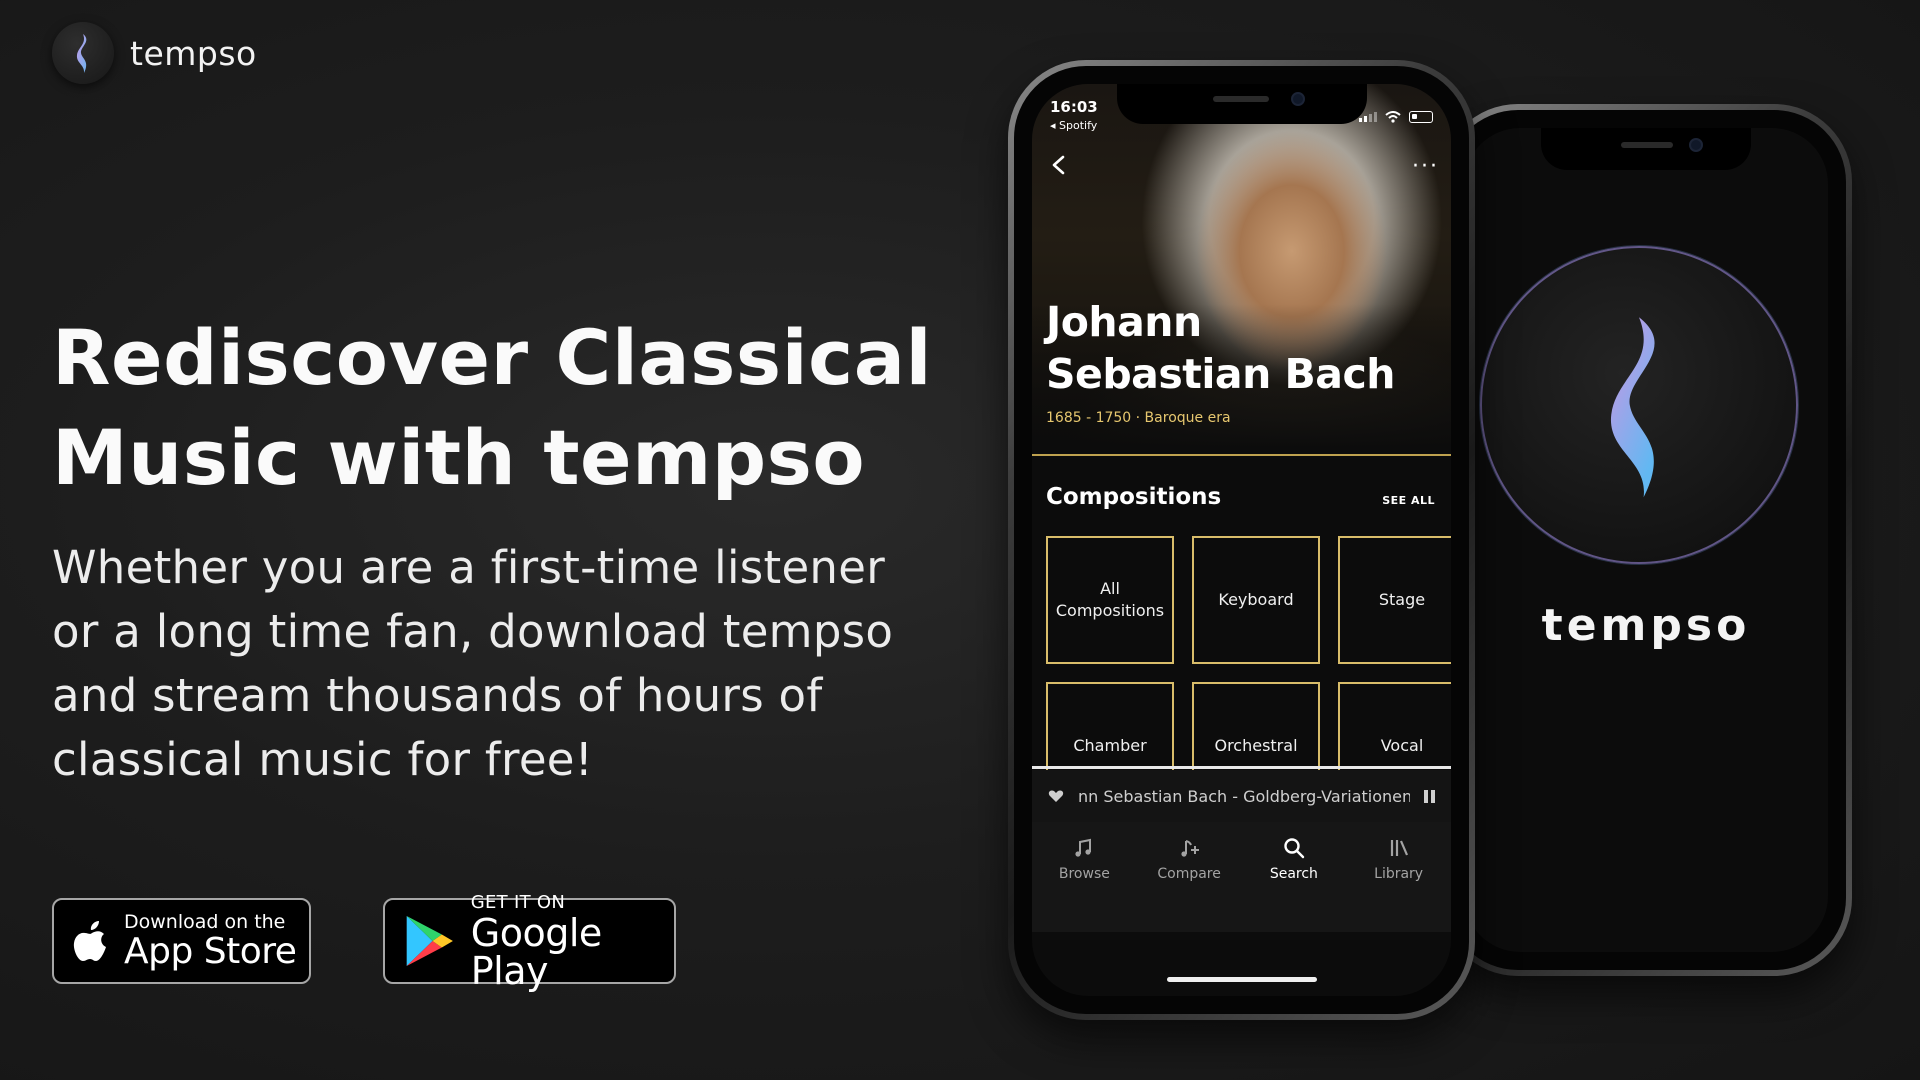 The width and height of the screenshot is (1920, 1080). What do you see at coordinates (459, 457) in the screenshot?
I see `headline-line-2: Music with tempso` at bounding box center [459, 457].